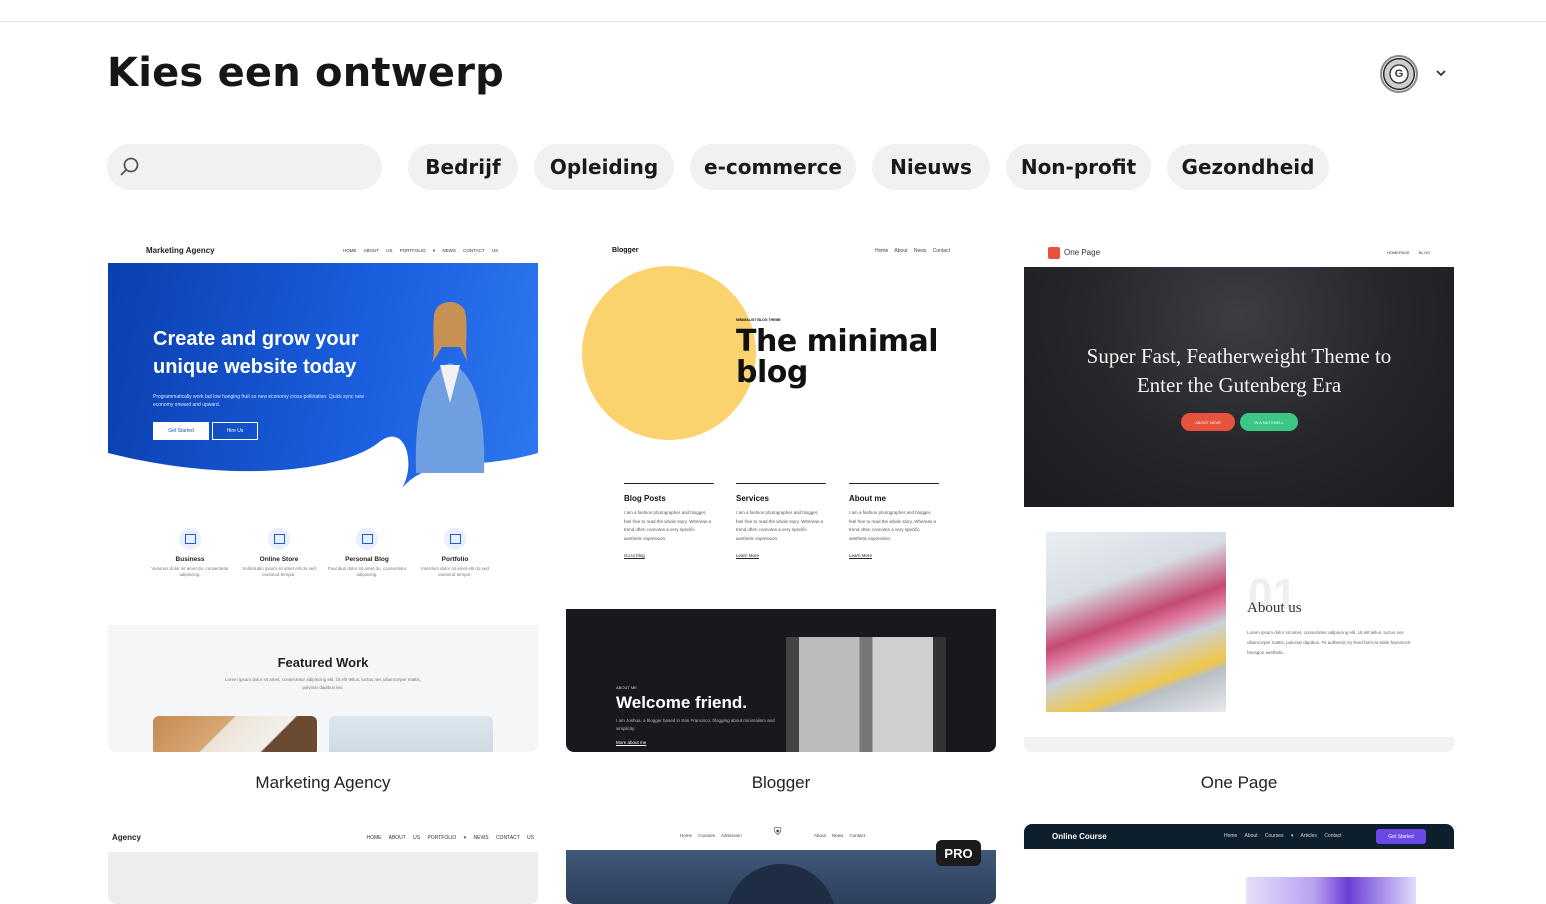 This screenshot has width=1546, height=904. I want to click on template-name-marketing-agency: Marketing Agency, so click(323, 783).